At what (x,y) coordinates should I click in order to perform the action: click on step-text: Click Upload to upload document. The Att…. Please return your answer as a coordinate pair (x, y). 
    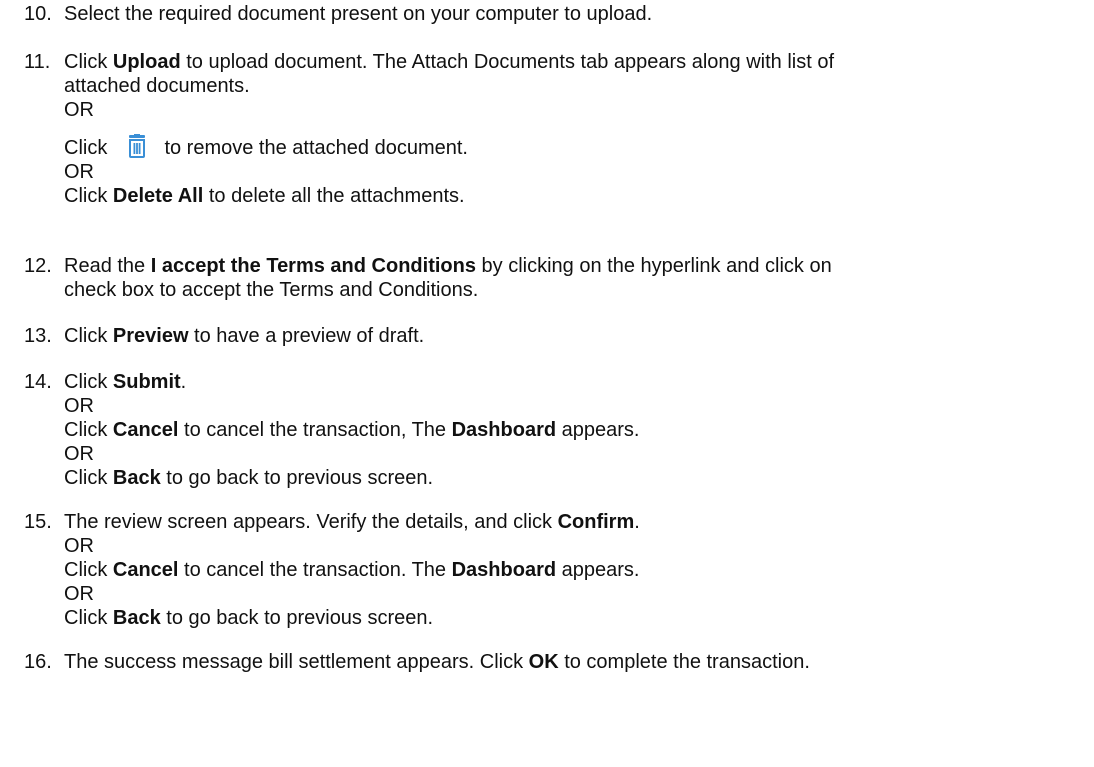
    Looking at the image, I should click on (449, 62).